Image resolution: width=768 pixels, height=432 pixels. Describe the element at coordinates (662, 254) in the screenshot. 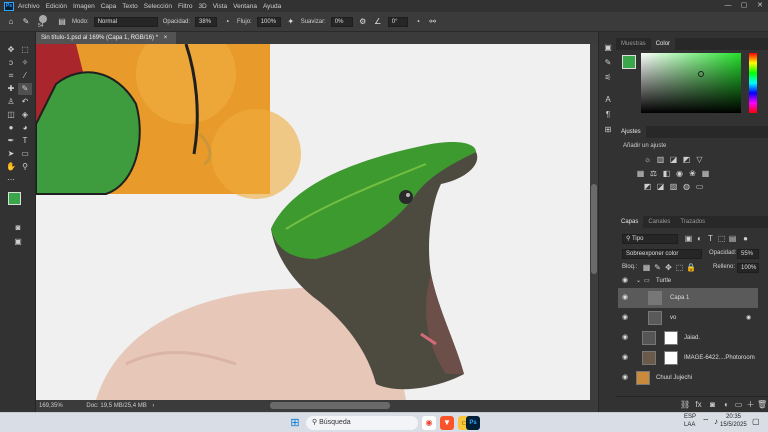

I see `blend-mode-select: Sobreexponer color` at that location.